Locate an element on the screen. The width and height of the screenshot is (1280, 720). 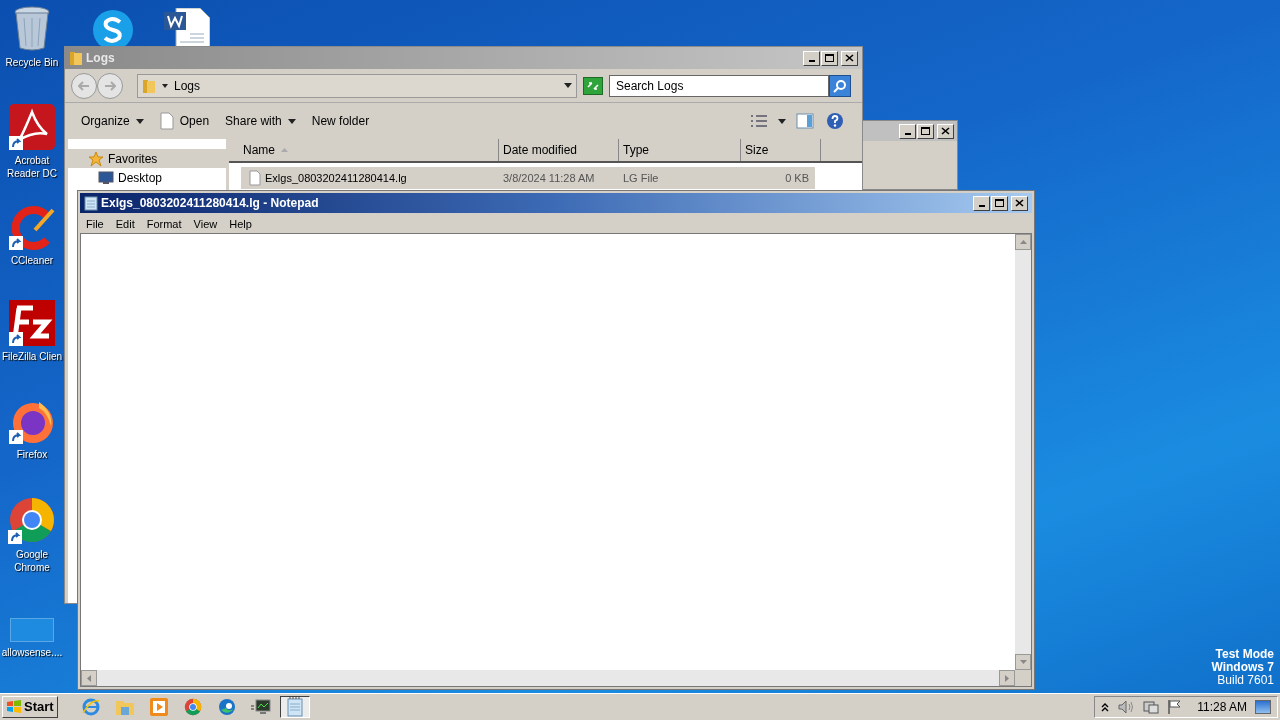
desktop-icon-label: Acrobat Reader DC is located at coordinates (32, 167).